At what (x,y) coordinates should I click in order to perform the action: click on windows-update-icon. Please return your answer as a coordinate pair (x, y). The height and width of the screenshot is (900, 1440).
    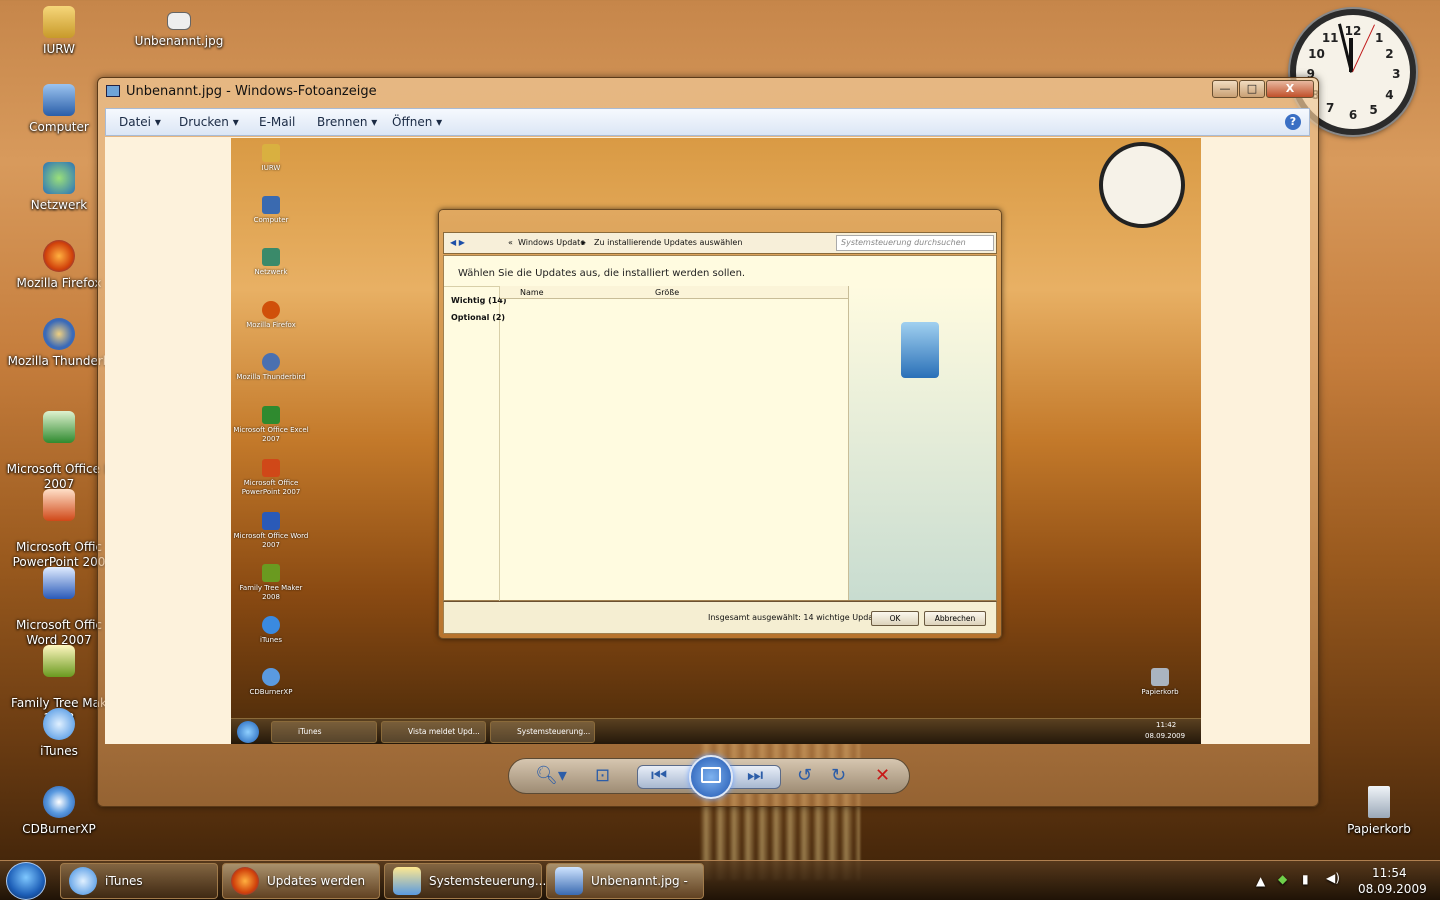
    Looking at the image, I should click on (920, 350).